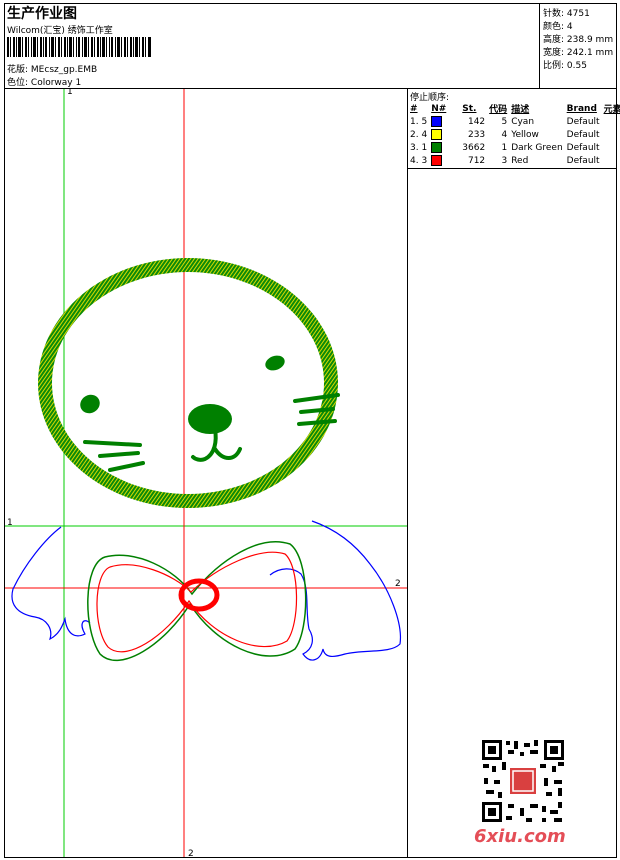 Image resolution: width=620 pixels, height=860 pixels. I want to click on barcode, so click(79, 47).